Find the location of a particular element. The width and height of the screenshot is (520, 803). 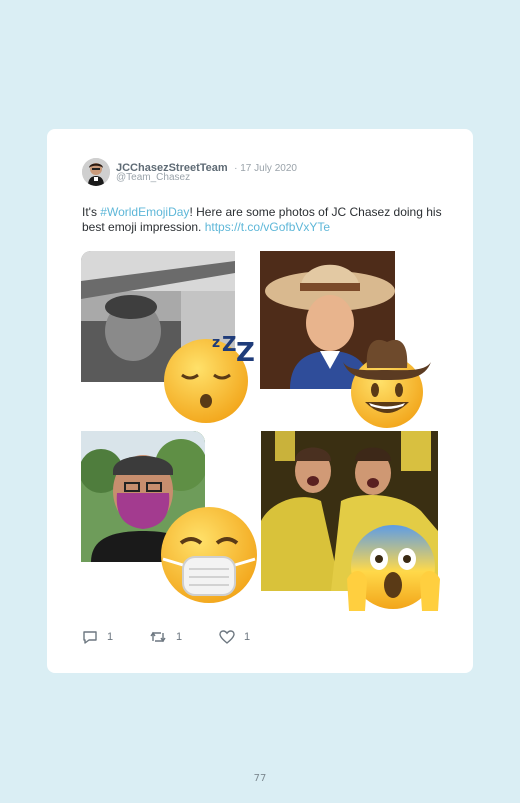

text-prefix: It's is located at coordinates (91, 212).